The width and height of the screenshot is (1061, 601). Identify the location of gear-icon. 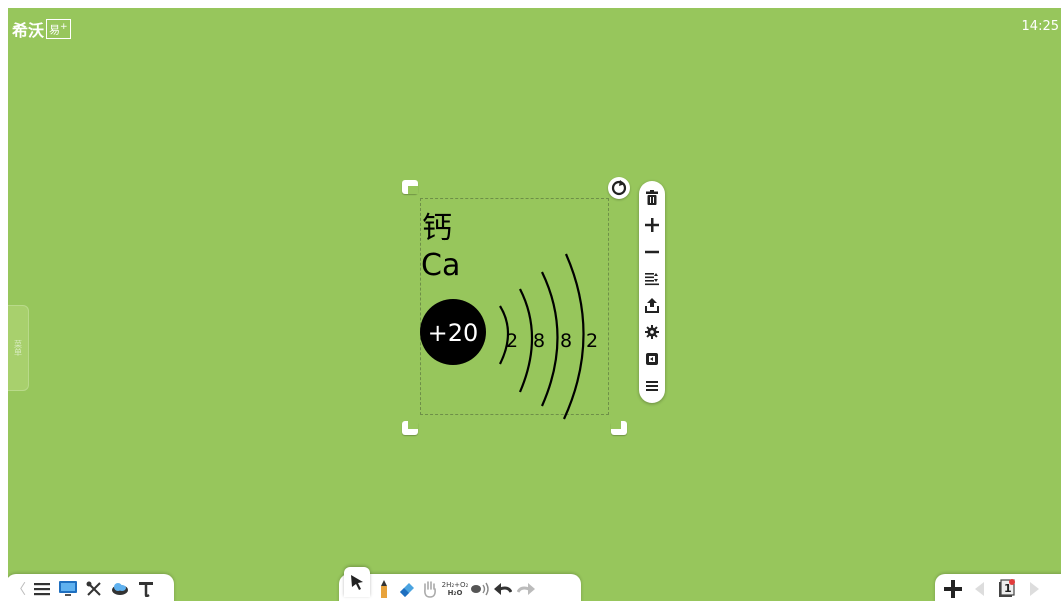
(652, 332).